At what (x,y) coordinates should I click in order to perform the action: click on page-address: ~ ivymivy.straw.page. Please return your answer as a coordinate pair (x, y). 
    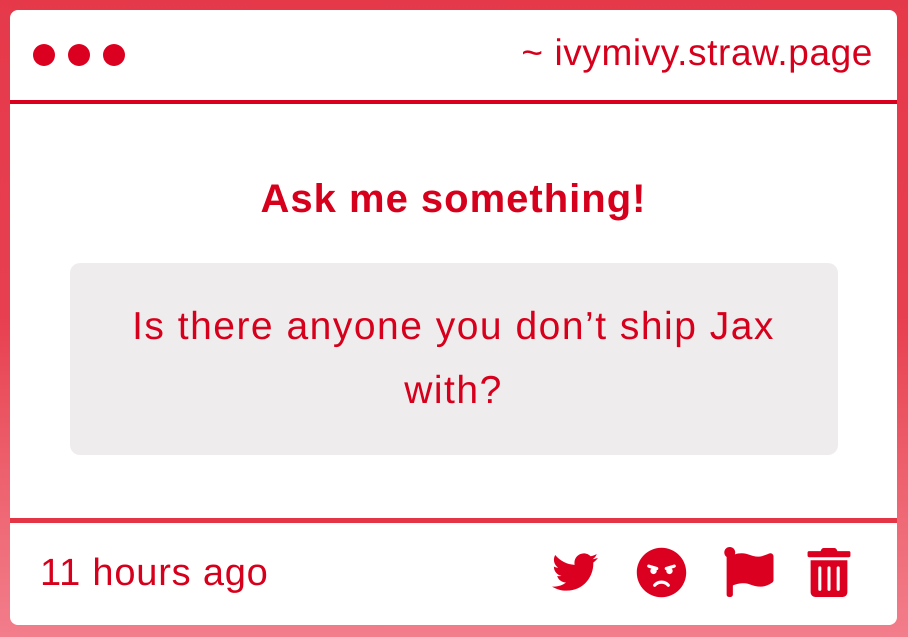
    Looking at the image, I should click on (697, 53).